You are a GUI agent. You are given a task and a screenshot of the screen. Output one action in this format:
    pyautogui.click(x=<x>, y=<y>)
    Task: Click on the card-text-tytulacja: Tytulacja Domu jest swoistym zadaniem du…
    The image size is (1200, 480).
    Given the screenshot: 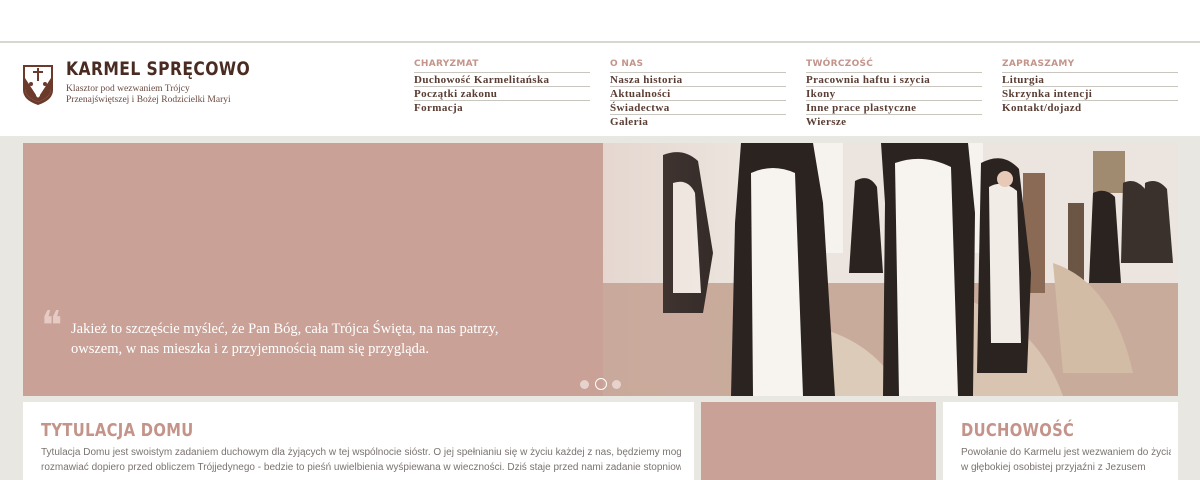 What is the action you would take?
    pyautogui.click(x=361, y=460)
    